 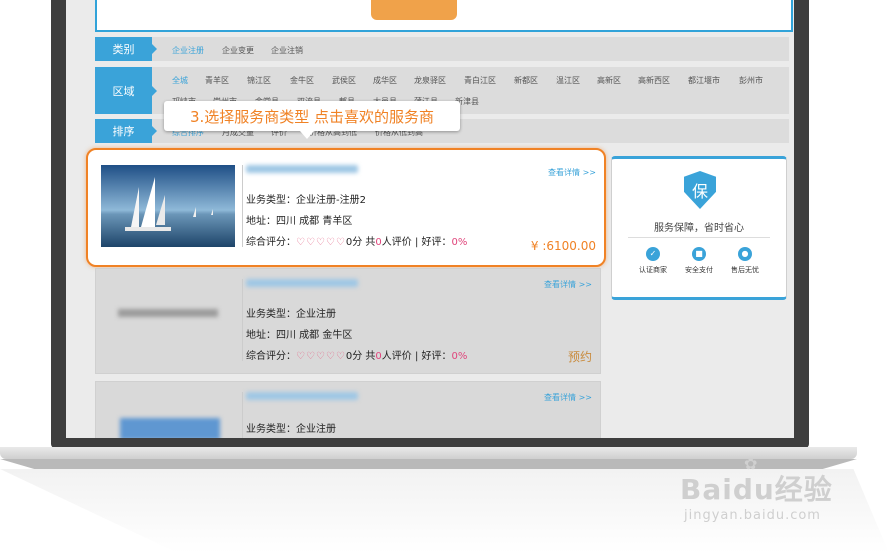 What do you see at coordinates (430, 80) in the screenshot?
I see `filter-option: 龙泉驿区` at bounding box center [430, 80].